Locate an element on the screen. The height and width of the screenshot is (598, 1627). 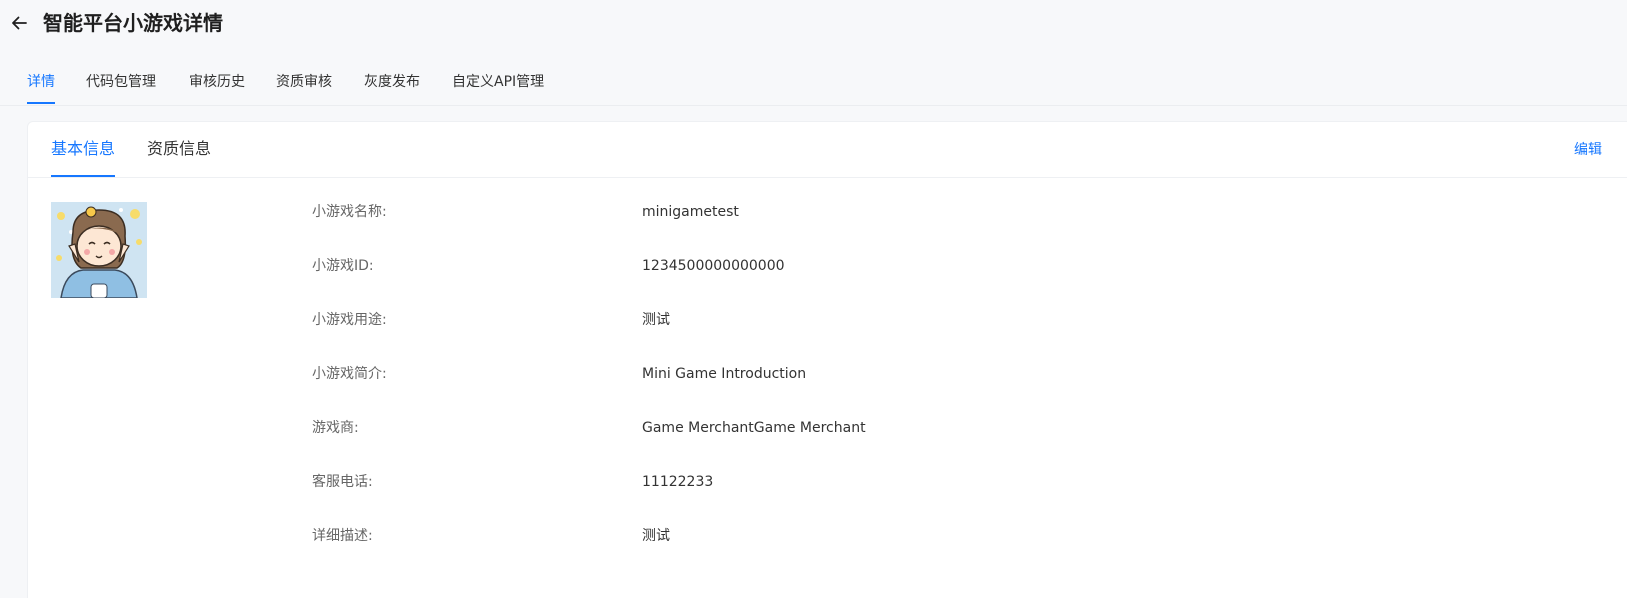
field-value: Game MerchantGame Merchant is located at coordinates (754, 428).